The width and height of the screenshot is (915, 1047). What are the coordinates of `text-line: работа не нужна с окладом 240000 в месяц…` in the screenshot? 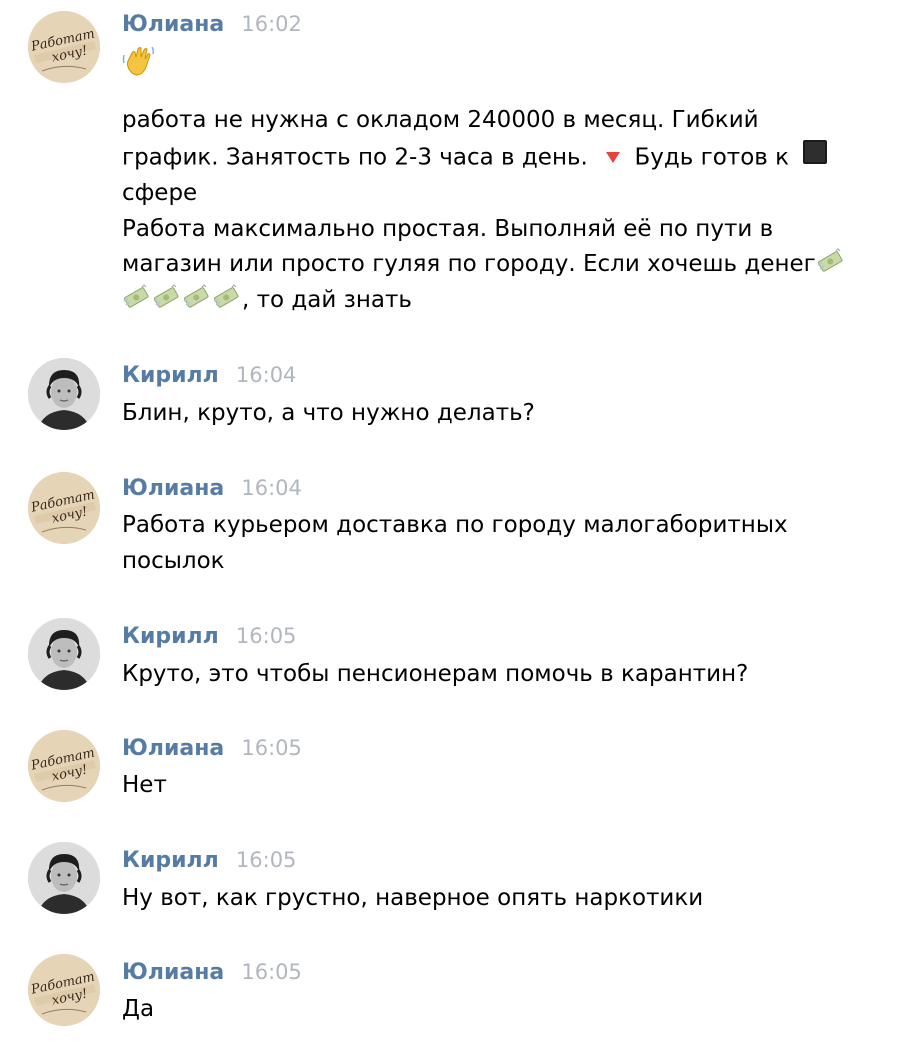 It's located at (440, 120).